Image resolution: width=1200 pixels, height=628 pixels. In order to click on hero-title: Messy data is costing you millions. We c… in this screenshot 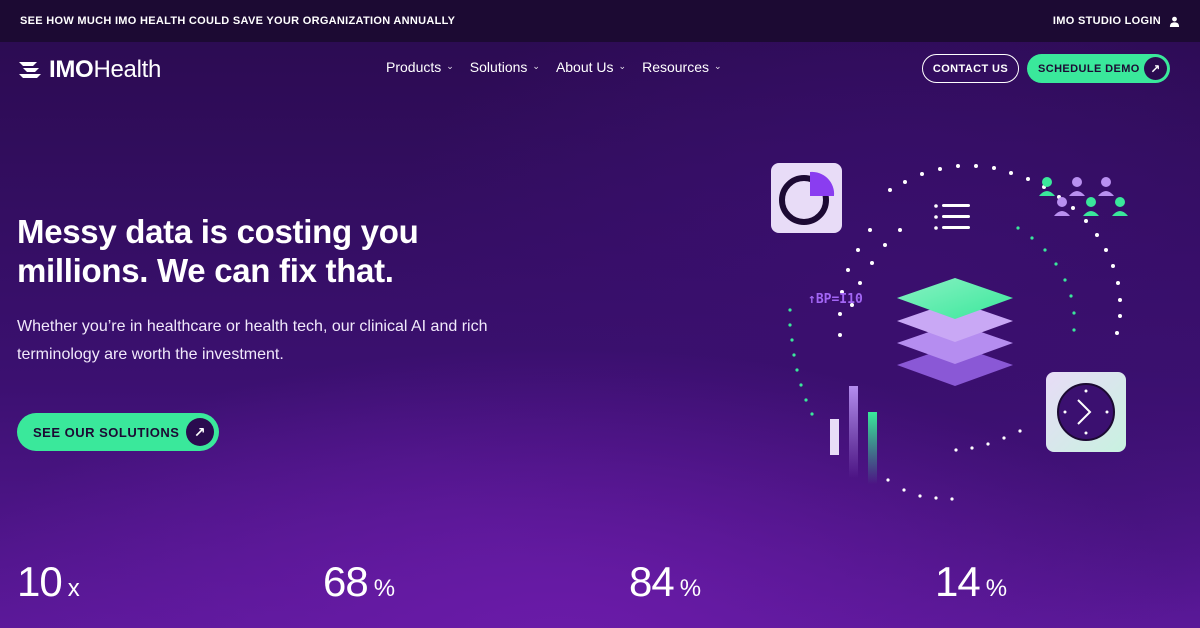, I will do `click(218, 251)`.